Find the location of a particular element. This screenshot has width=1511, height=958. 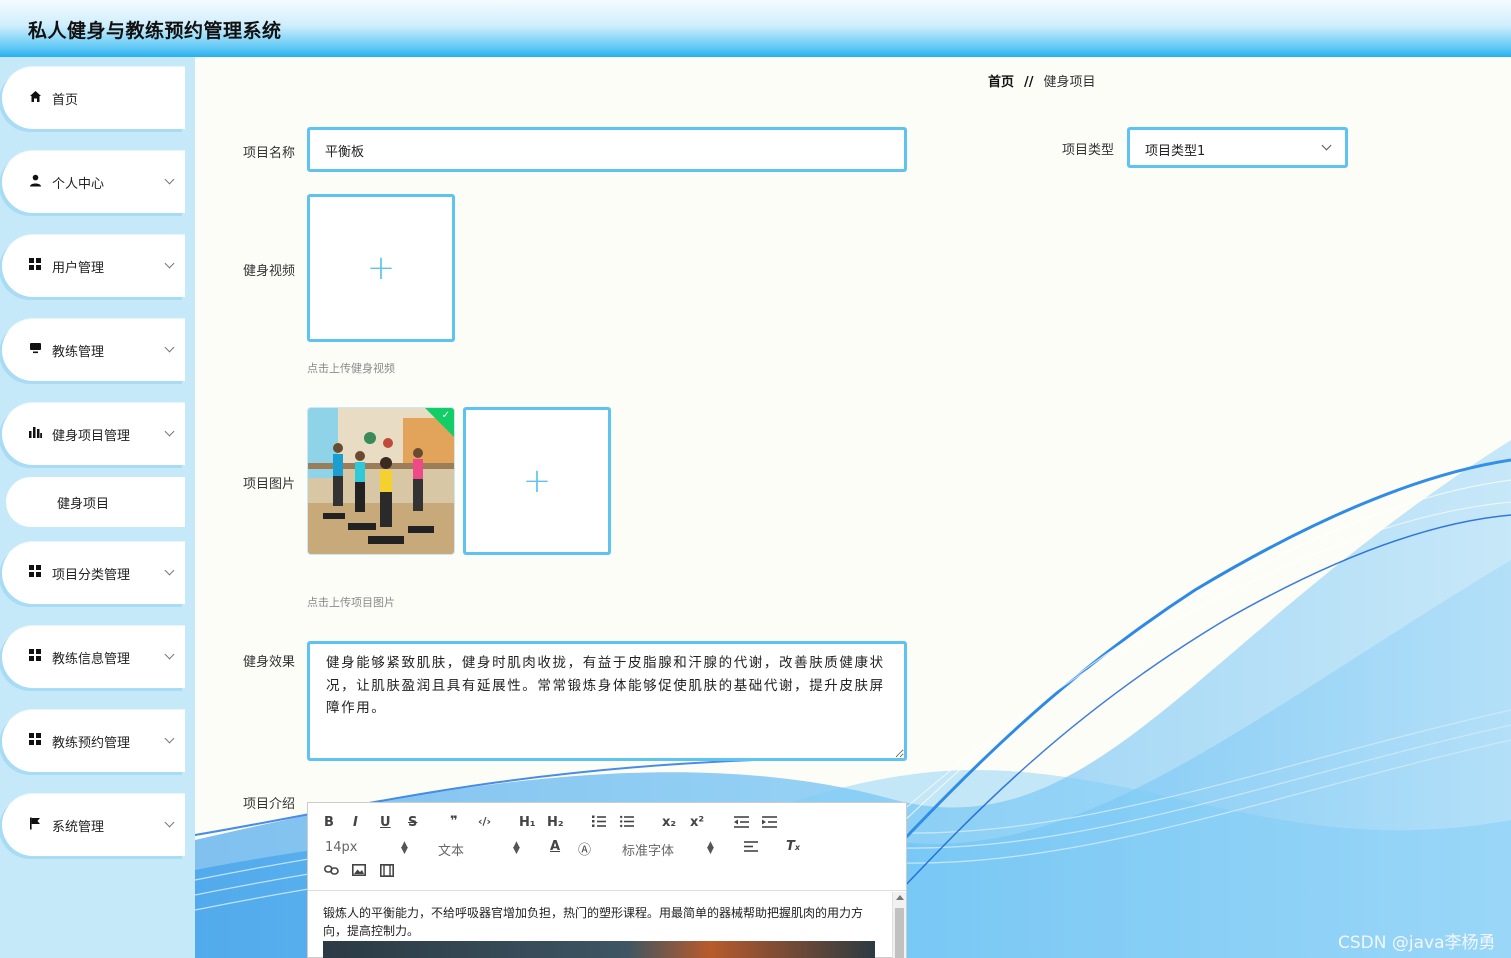

background-color-icon: Ⓐ is located at coordinates (584, 848).